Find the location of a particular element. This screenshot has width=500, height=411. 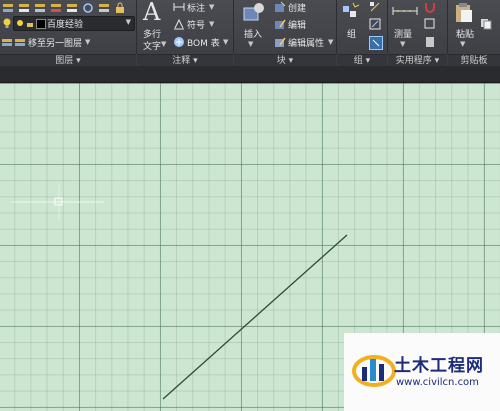

copy-icon is located at coordinates (486, 24).